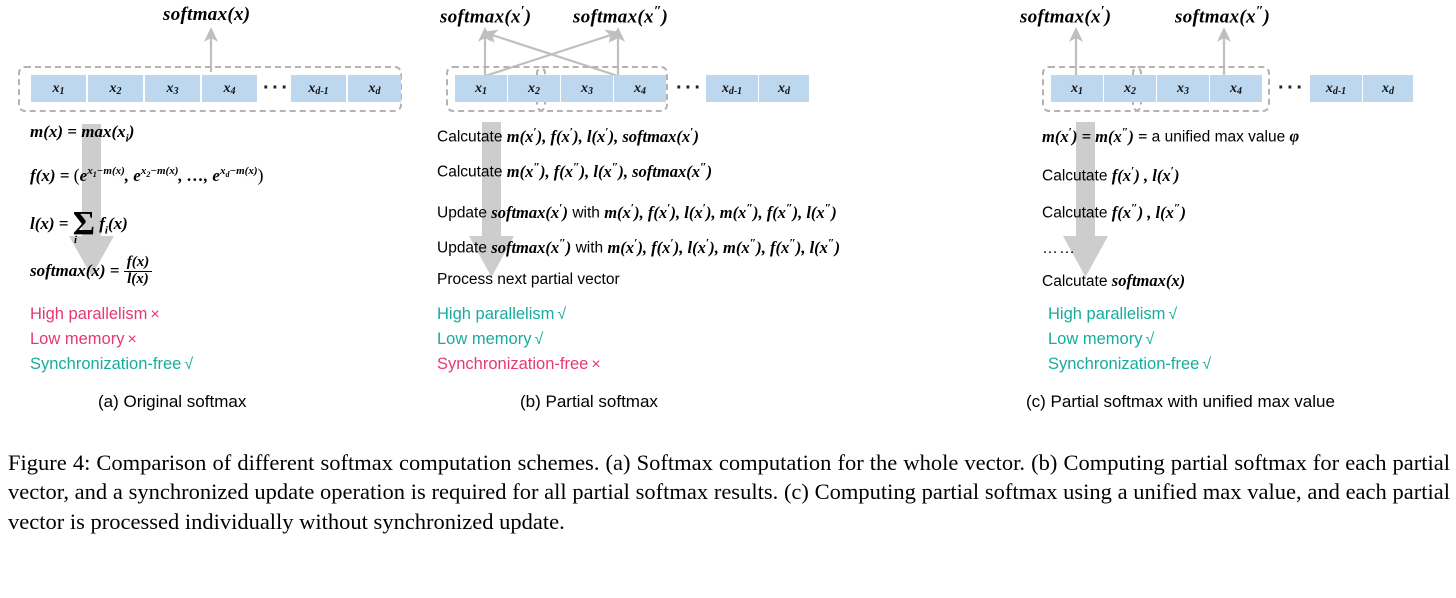 The image size is (1456, 598). I want to click on formula-f: f(x) = (ex1−m(x), ex2−m(x), …, exd−m(x)), so click(147, 175).